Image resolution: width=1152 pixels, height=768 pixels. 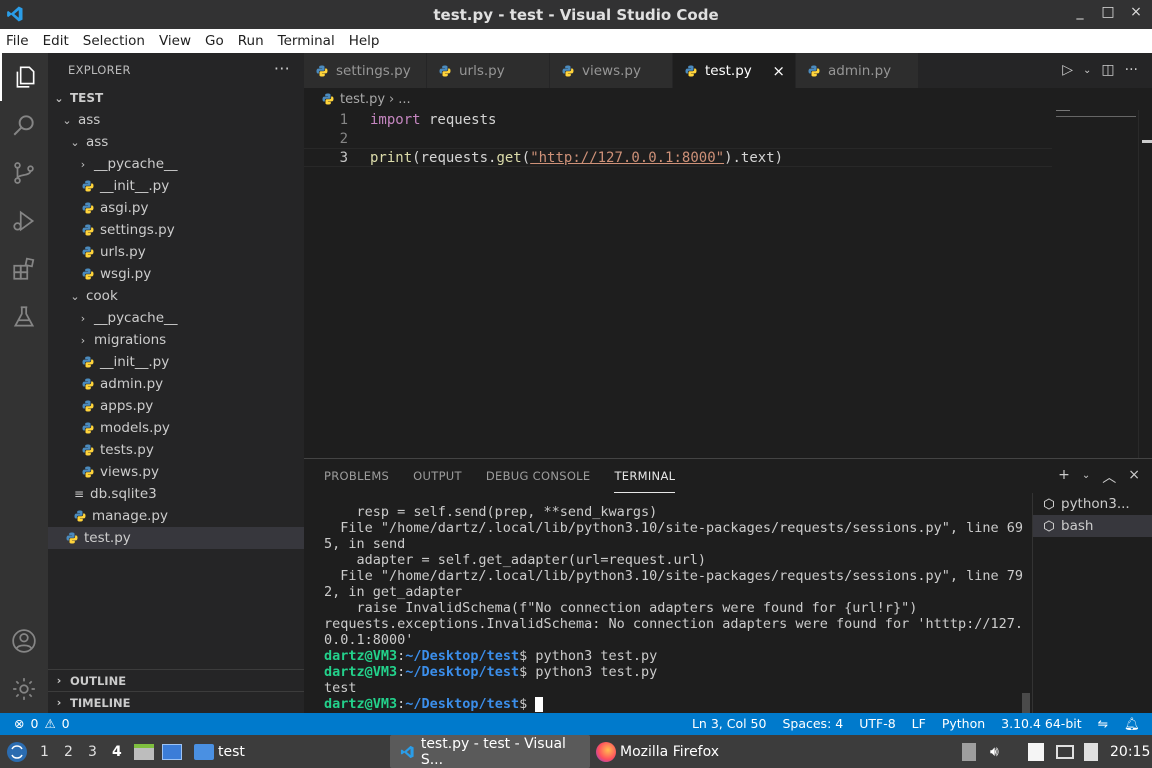 I want to click on menu-selection: Selection, so click(x=114, y=41).